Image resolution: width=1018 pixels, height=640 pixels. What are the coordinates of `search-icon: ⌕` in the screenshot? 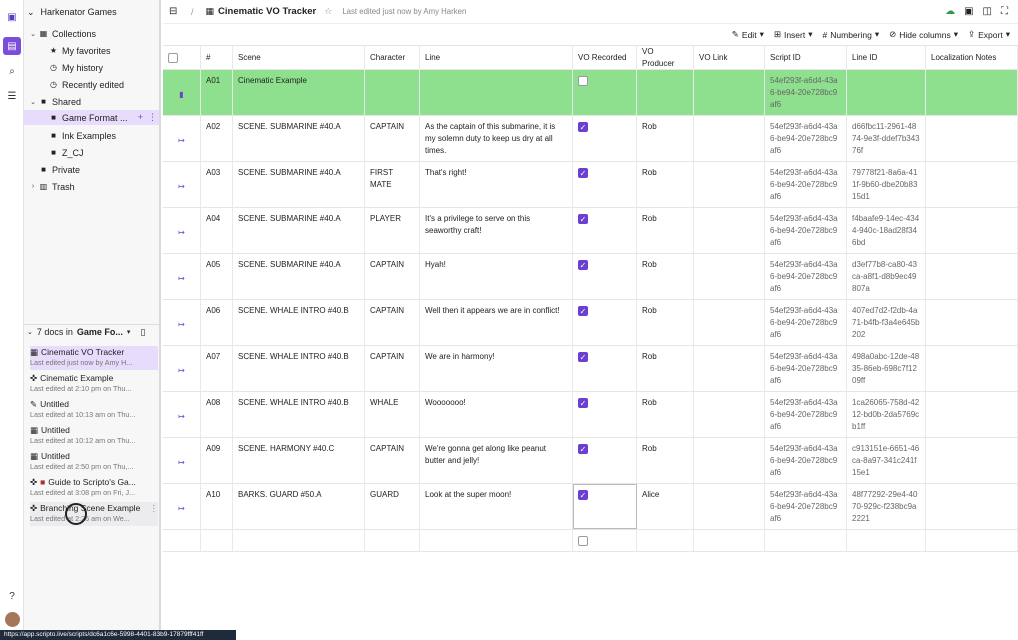 It's located at (12, 71).